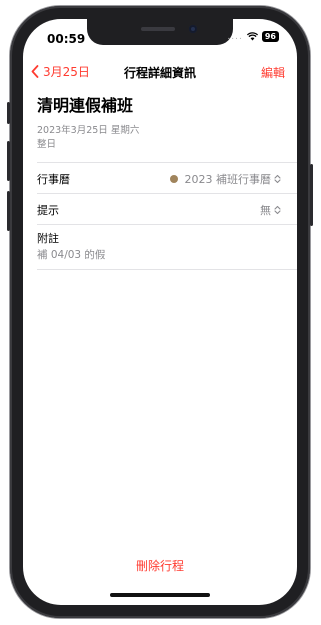 This screenshot has width=321, height=625. Describe the element at coordinates (160, 32) in the screenshot. I see `notch` at that location.